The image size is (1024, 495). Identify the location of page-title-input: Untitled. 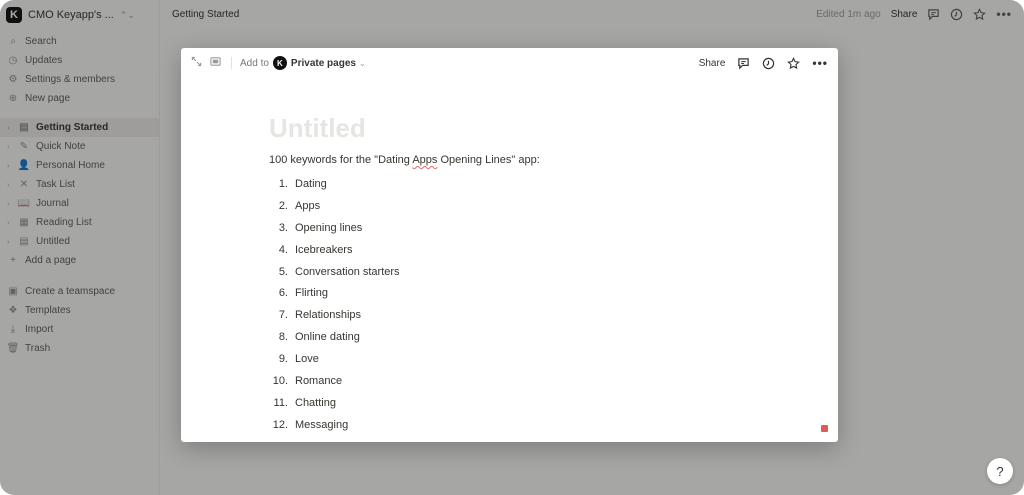
(529, 128).